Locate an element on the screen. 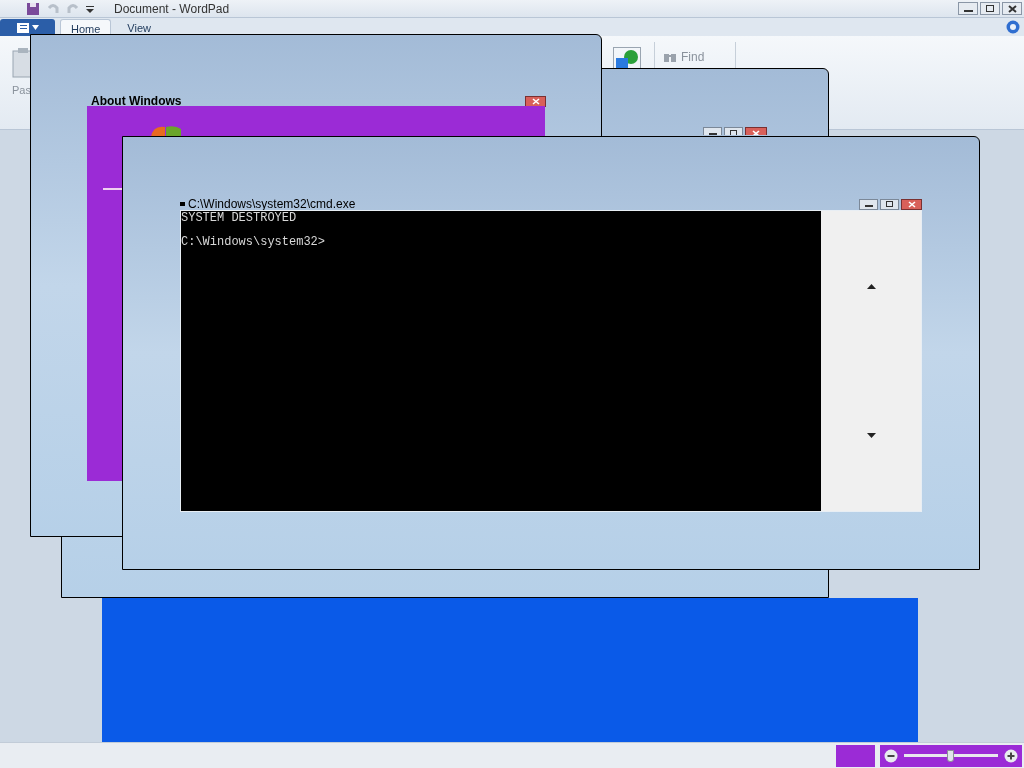  picture-icon is located at coordinates (627, 58).